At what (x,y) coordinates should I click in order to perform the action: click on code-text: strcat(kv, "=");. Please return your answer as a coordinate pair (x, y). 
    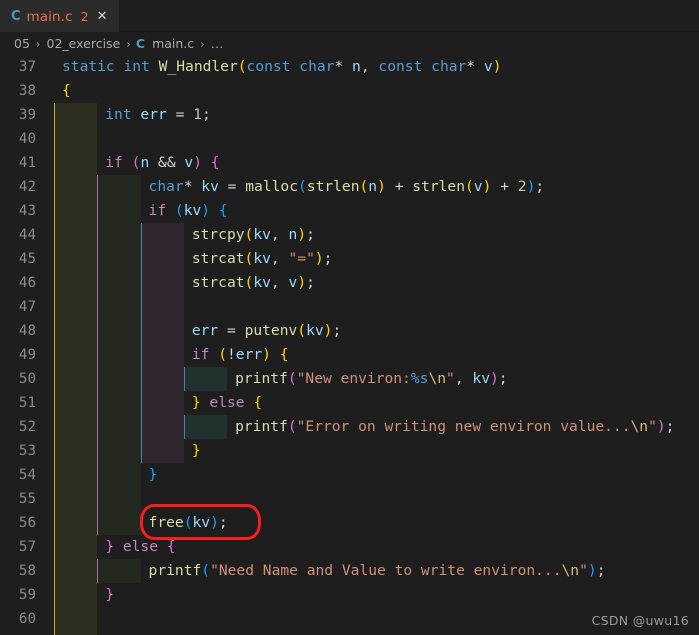
    Looking at the image, I should click on (262, 258).